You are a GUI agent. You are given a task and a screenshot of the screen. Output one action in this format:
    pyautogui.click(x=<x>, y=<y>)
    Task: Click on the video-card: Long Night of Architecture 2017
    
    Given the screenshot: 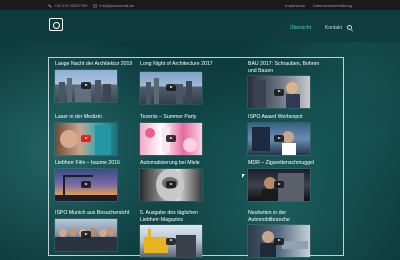 What is the action you would take?
    pyautogui.click(x=180, y=82)
    